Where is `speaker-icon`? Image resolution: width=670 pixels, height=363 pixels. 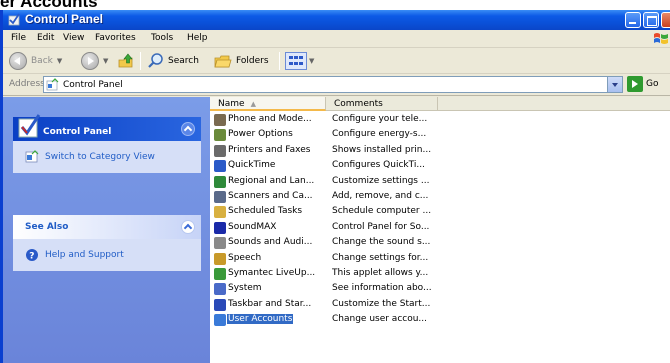
speaker-icon is located at coordinates (220, 243).